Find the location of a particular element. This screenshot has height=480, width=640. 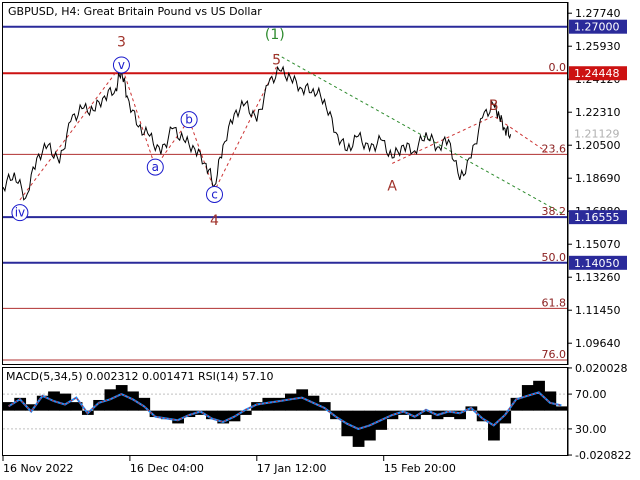

fib-label: 61.8 is located at coordinates (554, 302).